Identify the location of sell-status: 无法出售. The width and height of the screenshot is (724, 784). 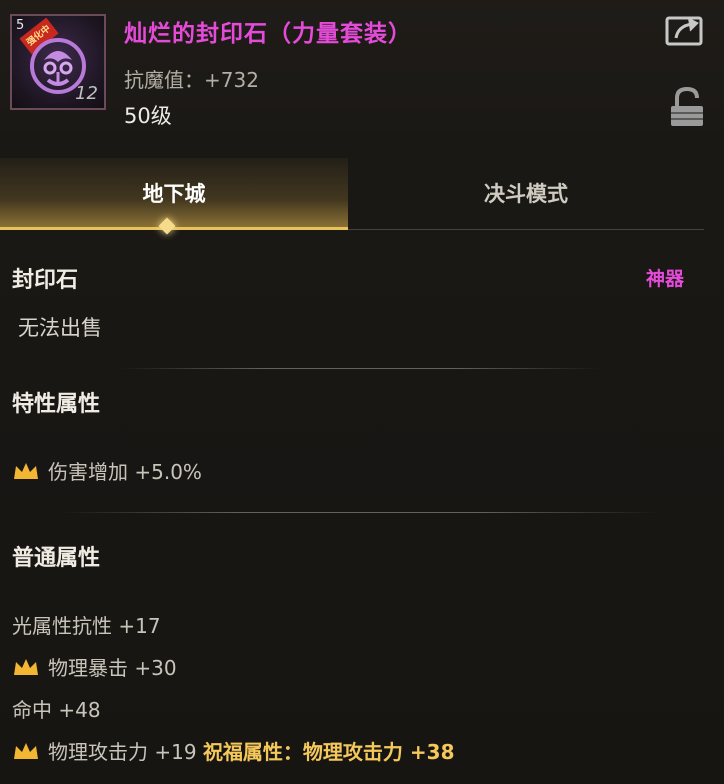
(60, 328).